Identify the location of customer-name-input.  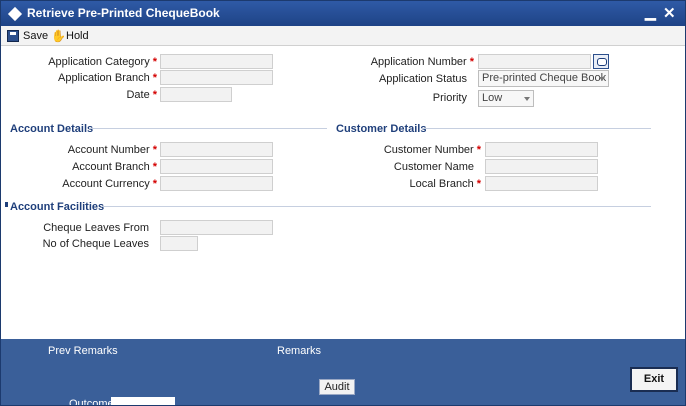
(541, 166).